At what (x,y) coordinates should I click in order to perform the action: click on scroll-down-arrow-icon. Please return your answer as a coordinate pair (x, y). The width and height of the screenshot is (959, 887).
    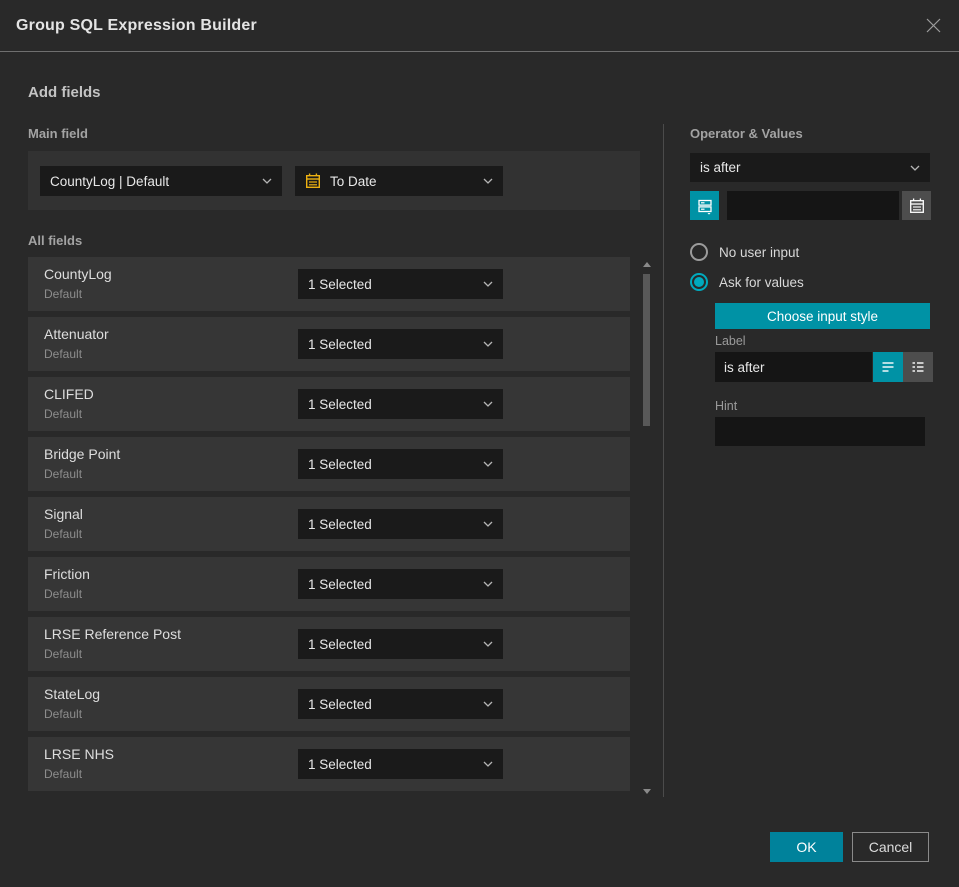
    Looking at the image, I should click on (647, 791).